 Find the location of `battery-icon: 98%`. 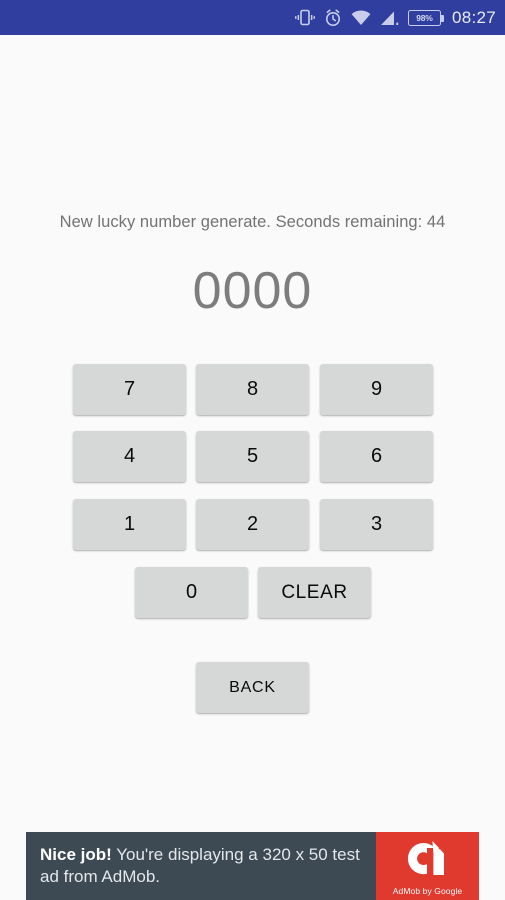

battery-icon: 98% is located at coordinates (425, 17).